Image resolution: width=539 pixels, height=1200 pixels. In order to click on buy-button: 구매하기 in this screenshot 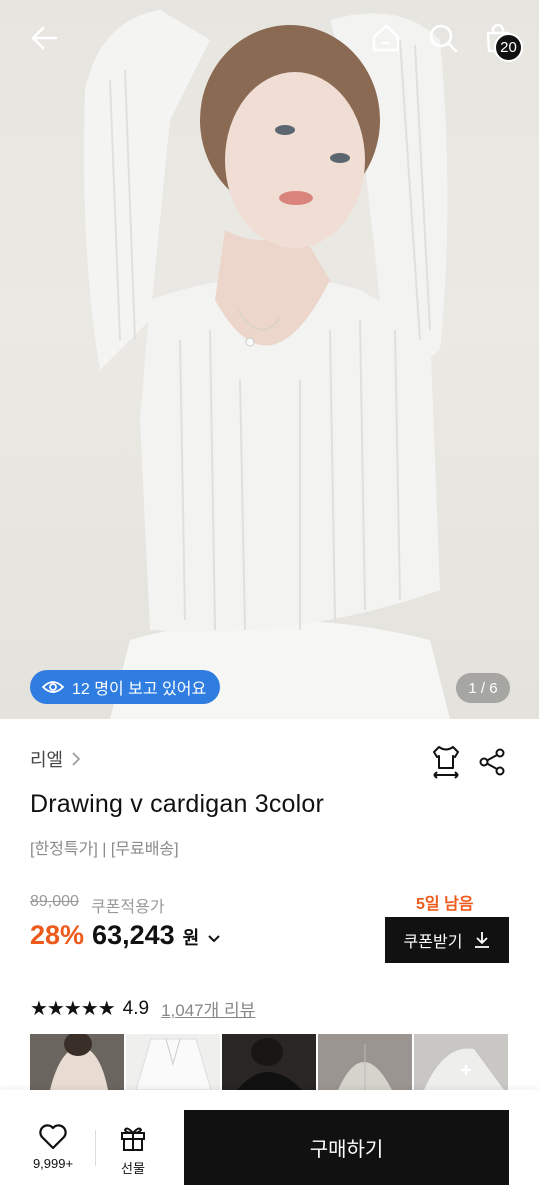, I will do `click(346, 1147)`.